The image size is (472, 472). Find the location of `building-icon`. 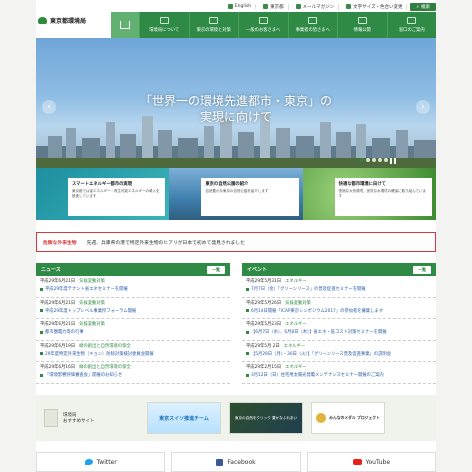

building-icon is located at coordinates (164, 20).